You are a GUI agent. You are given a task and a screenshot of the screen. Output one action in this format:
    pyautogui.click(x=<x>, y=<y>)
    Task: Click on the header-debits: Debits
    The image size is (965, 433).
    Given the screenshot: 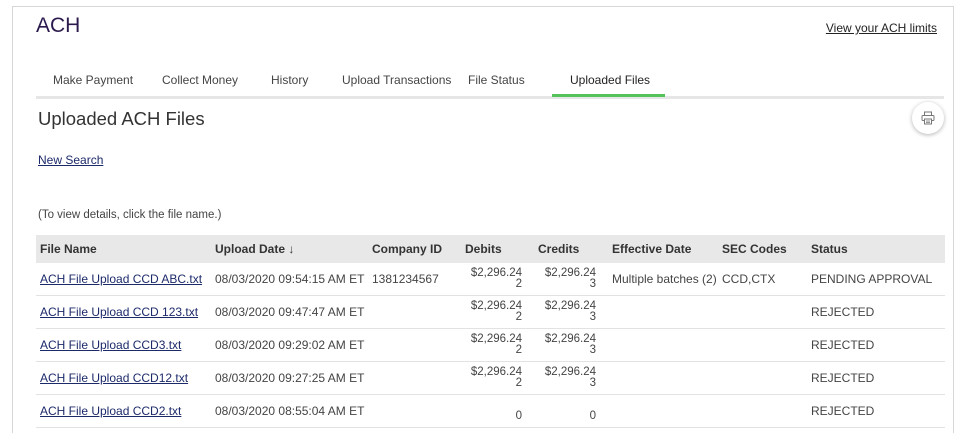 What is the action you would take?
    pyautogui.click(x=497, y=249)
    